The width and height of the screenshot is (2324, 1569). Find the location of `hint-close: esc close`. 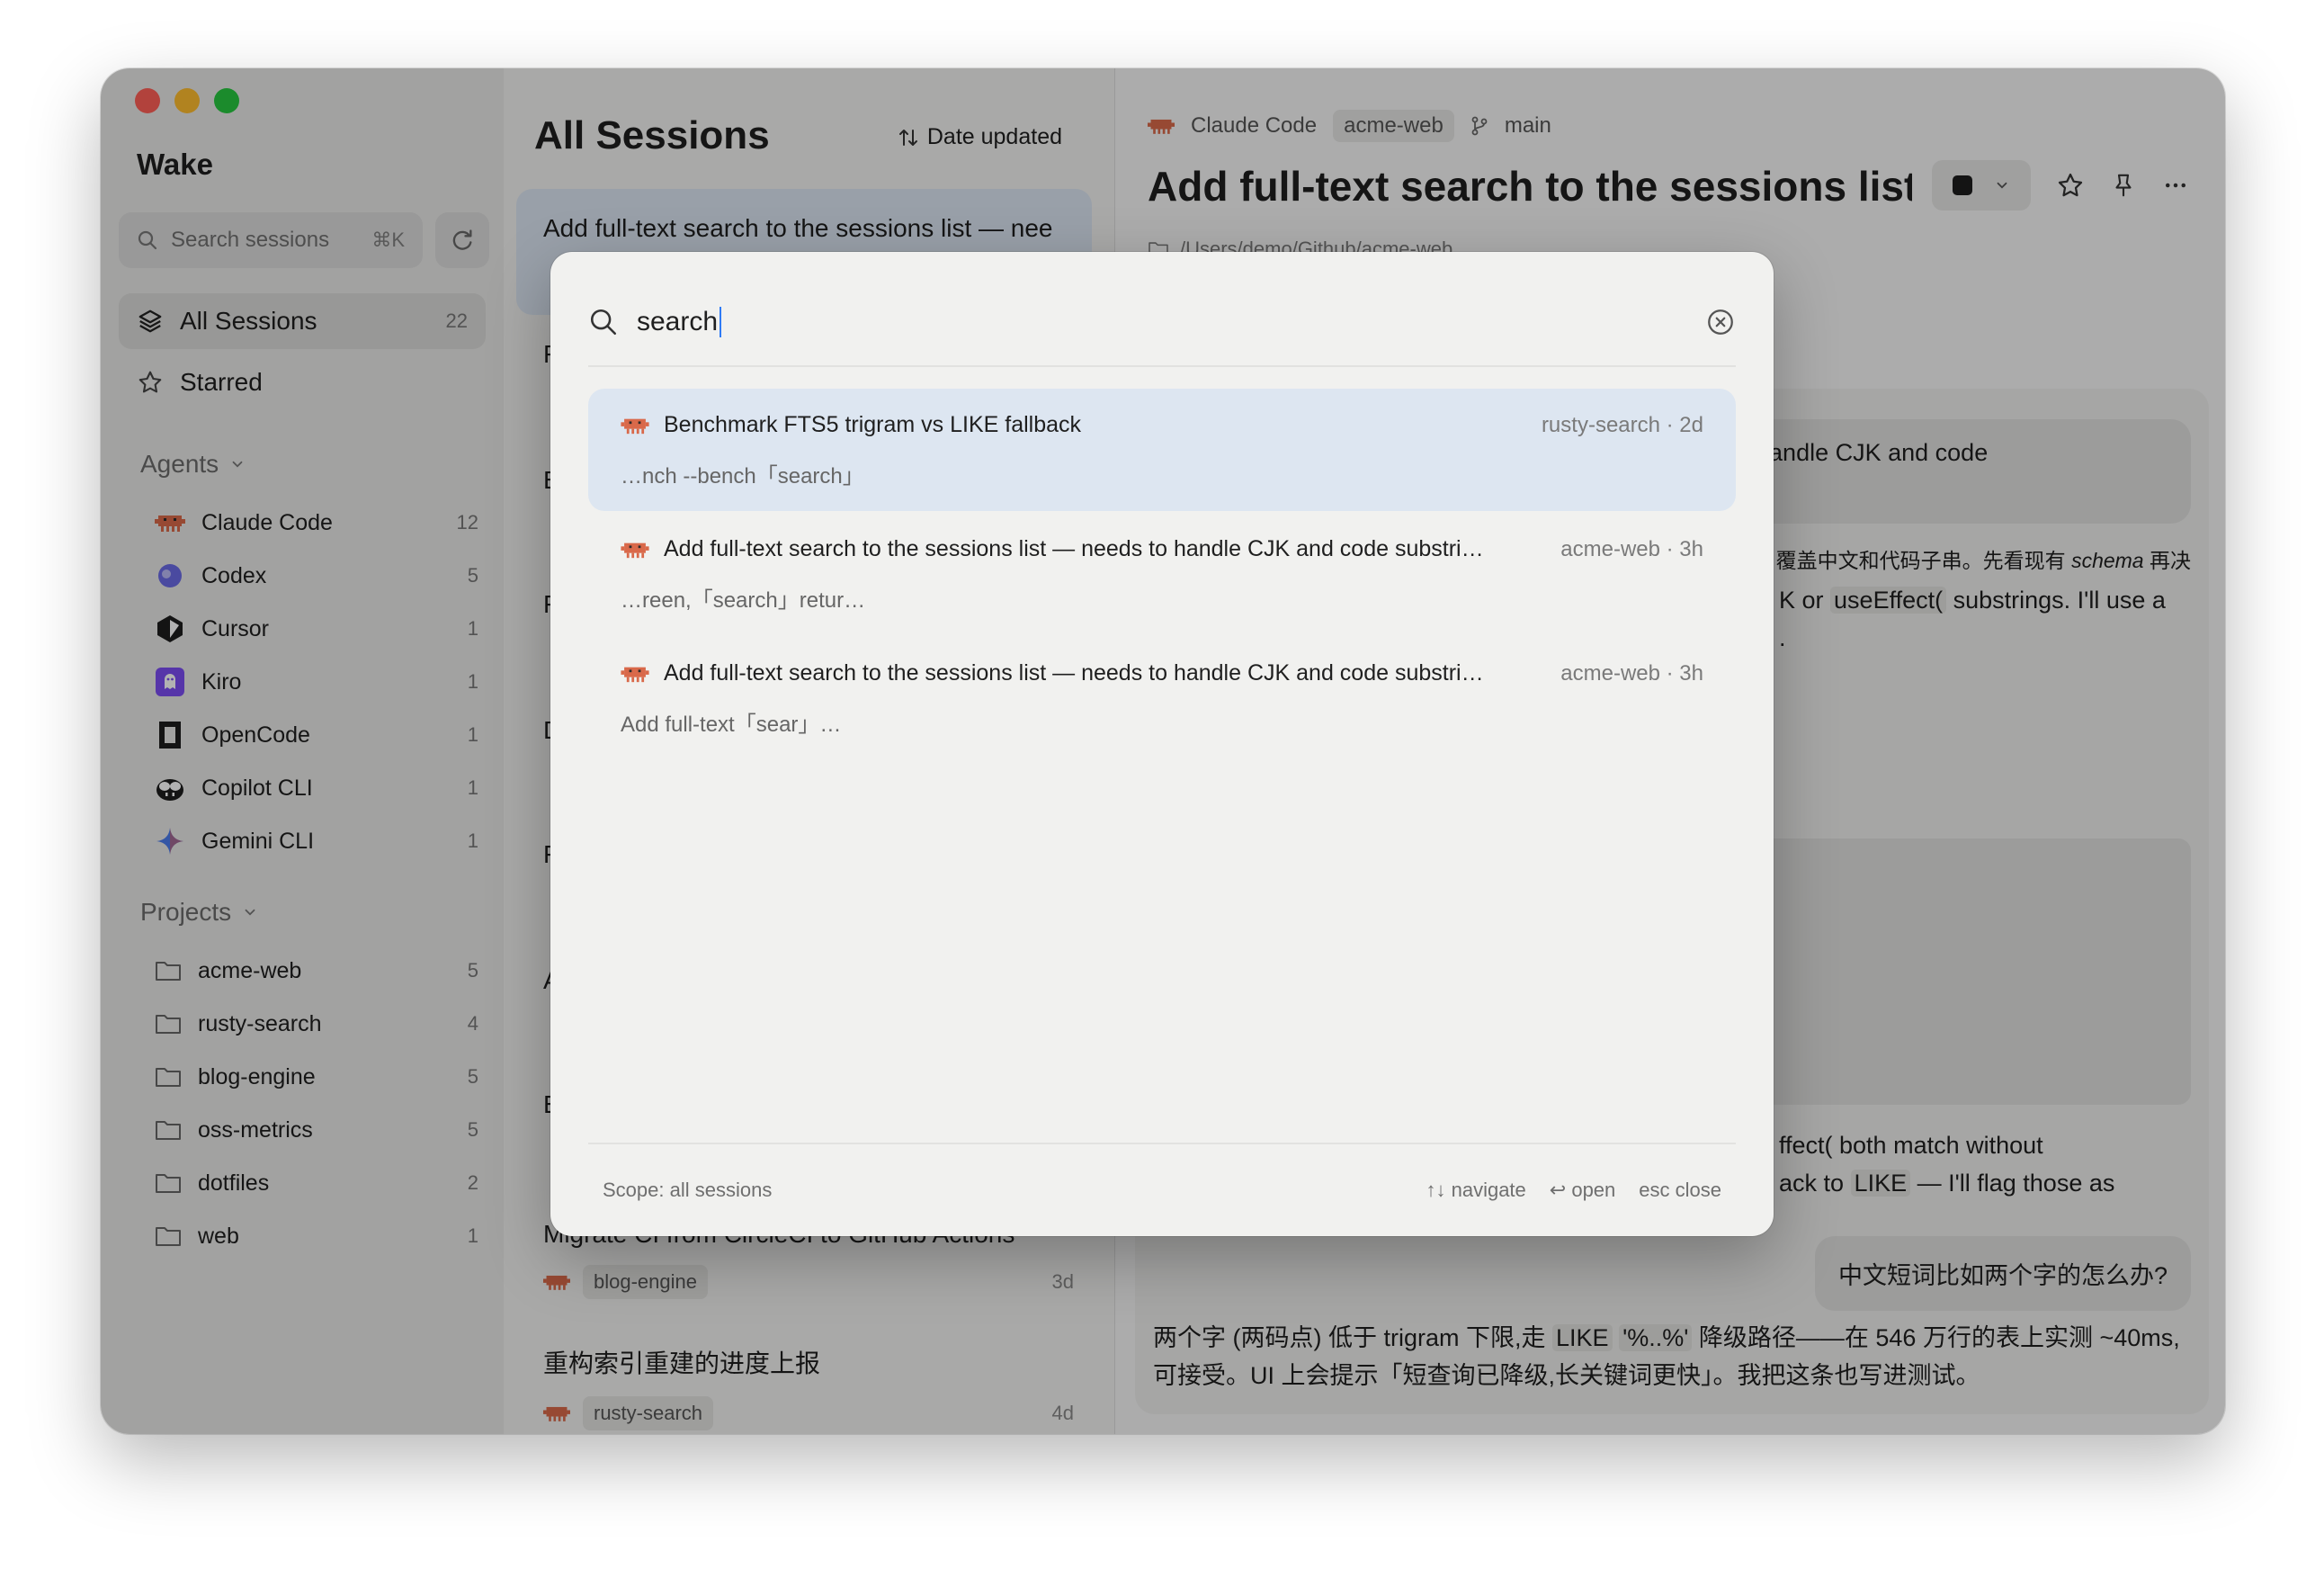

hint-close: esc close is located at coordinates (1680, 1190).